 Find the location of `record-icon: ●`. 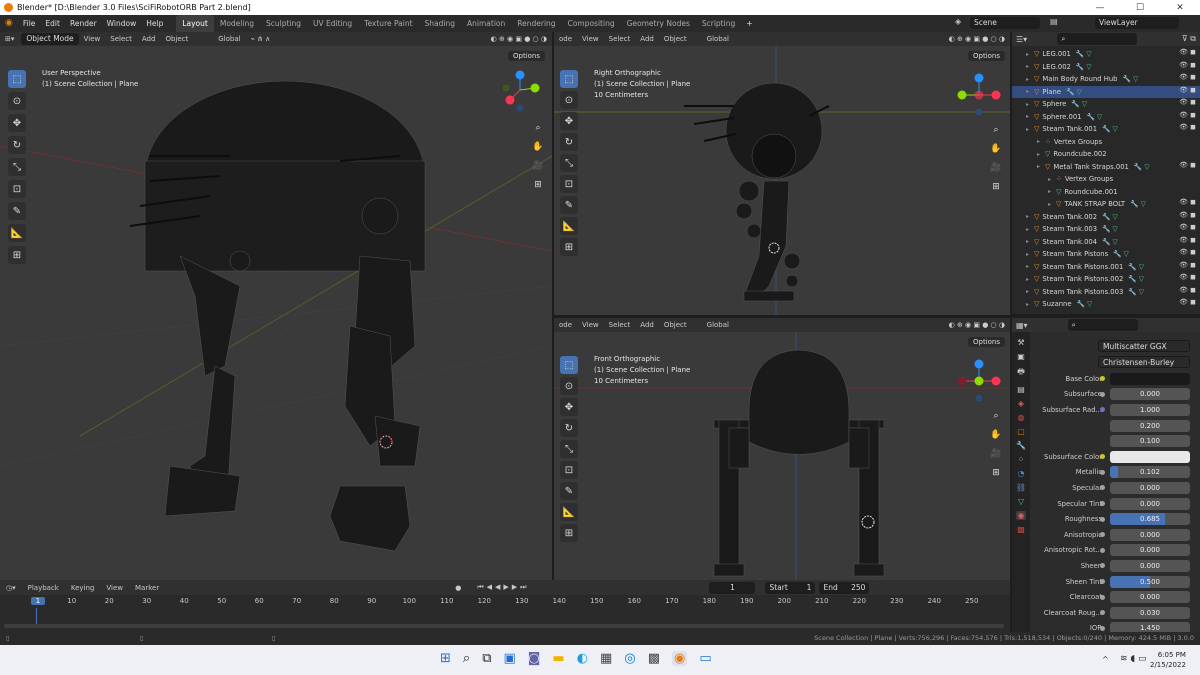

record-icon: ● is located at coordinates (458, 588).